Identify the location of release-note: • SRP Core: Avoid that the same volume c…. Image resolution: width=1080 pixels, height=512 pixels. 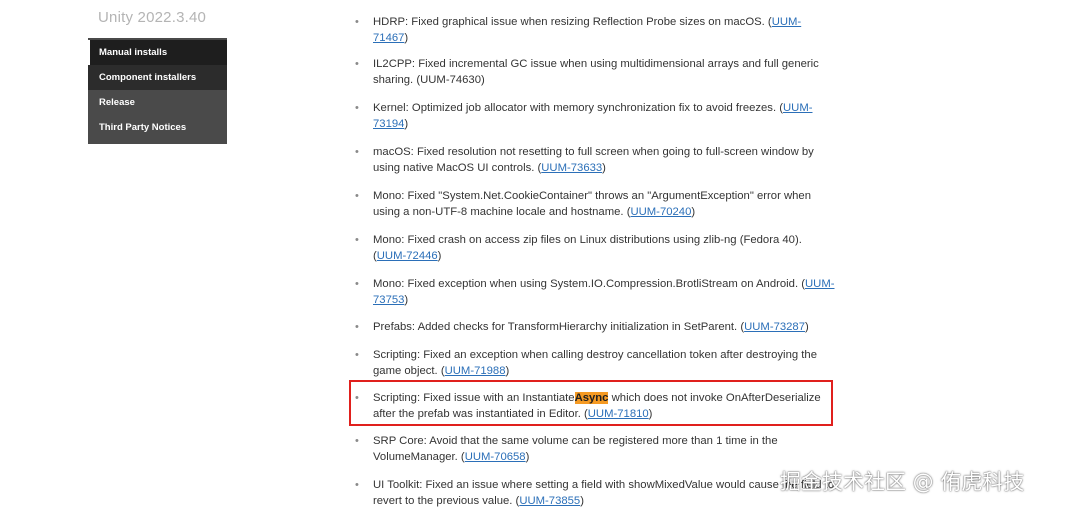
(595, 455).